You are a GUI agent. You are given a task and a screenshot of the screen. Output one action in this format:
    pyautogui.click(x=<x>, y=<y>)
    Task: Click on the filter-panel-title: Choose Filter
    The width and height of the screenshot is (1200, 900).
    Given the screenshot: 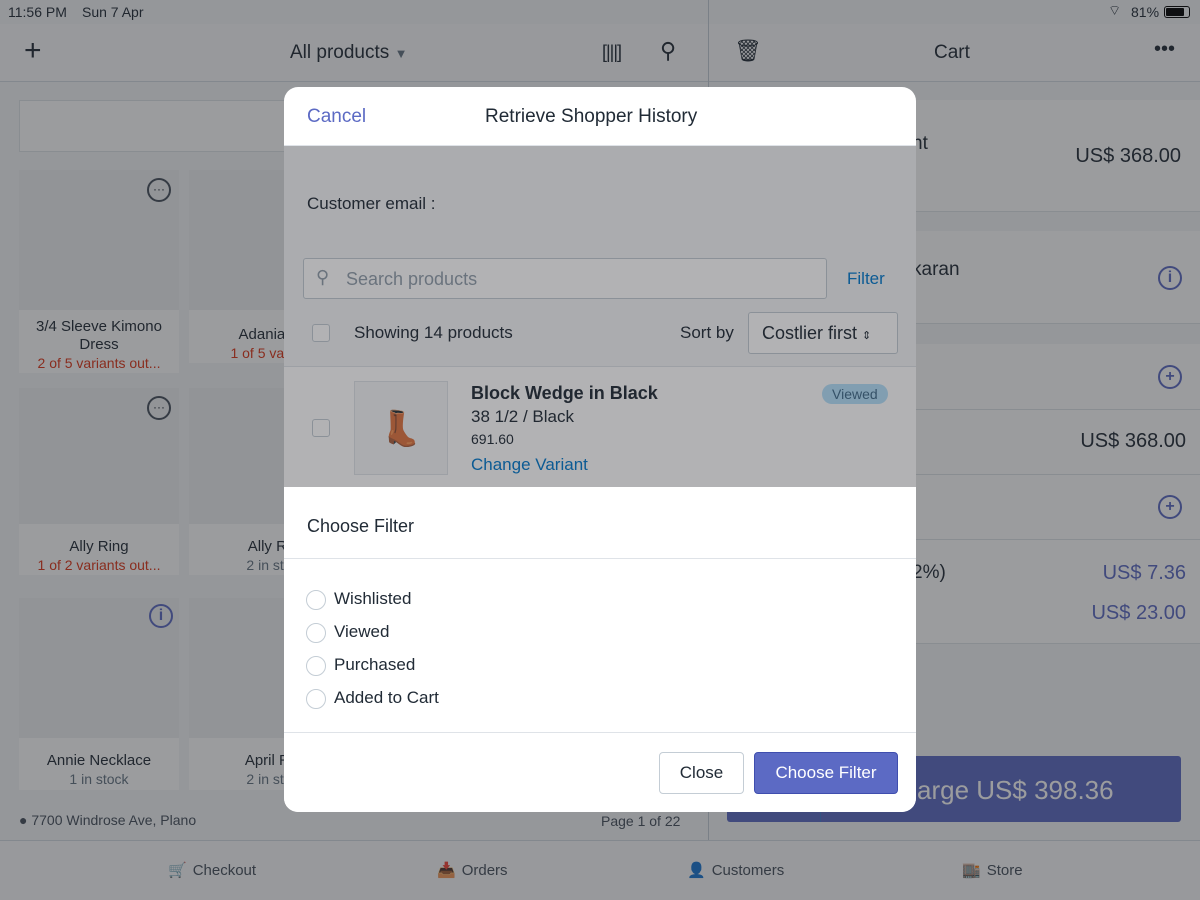 What is the action you would take?
    pyautogui.click(x=361, y=526)
    